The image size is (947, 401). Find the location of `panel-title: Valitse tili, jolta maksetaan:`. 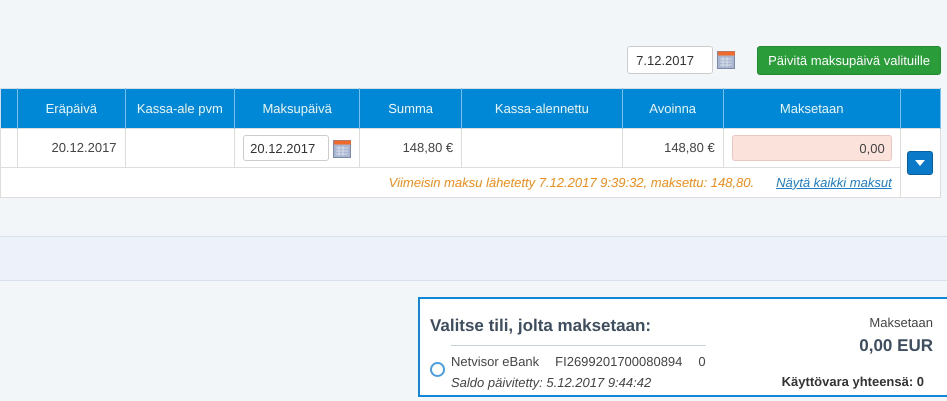

panel-title: Valitse tili, jolta maksetaan: is located at coordinates (541, 326).